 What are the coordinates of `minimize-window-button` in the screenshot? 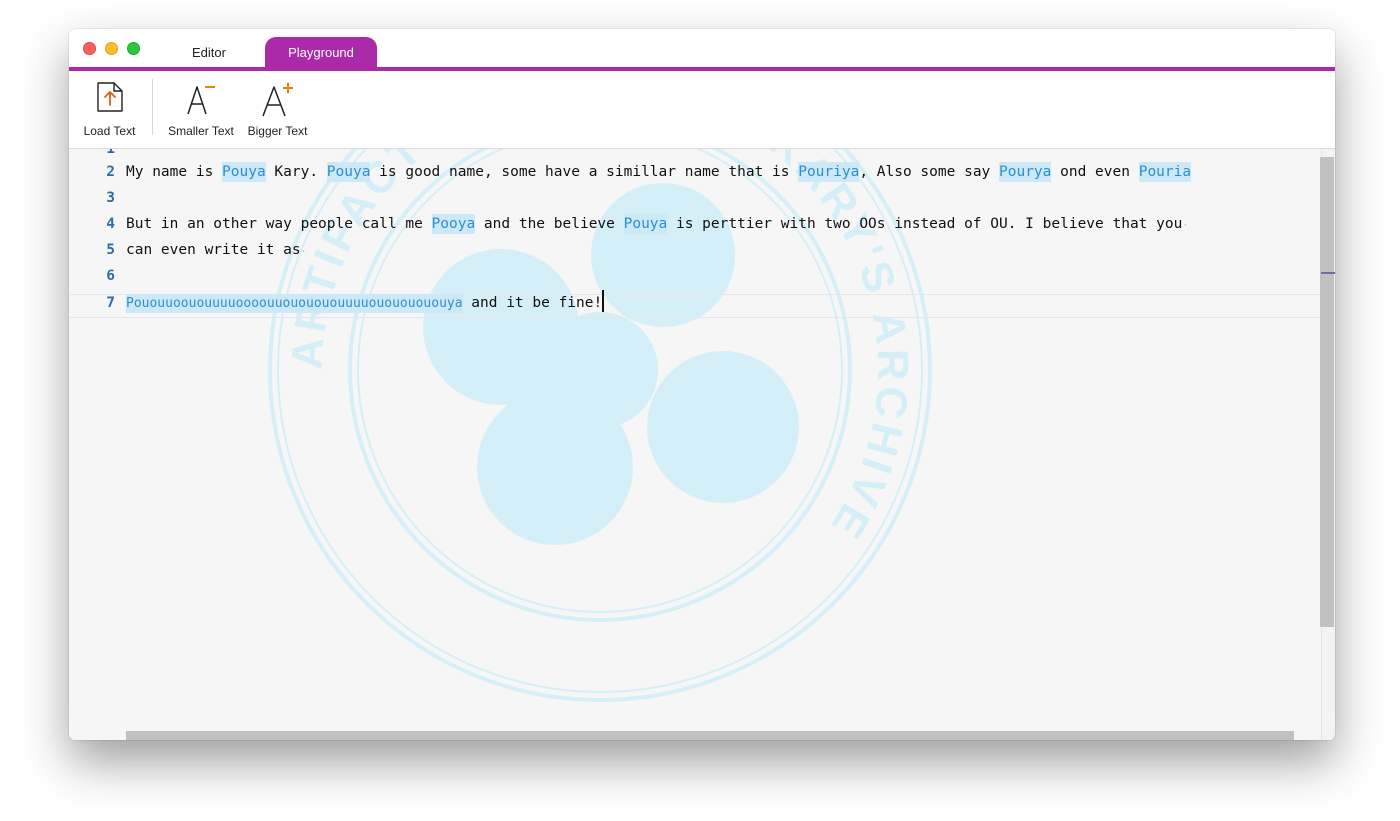 It's located at (111, 48).